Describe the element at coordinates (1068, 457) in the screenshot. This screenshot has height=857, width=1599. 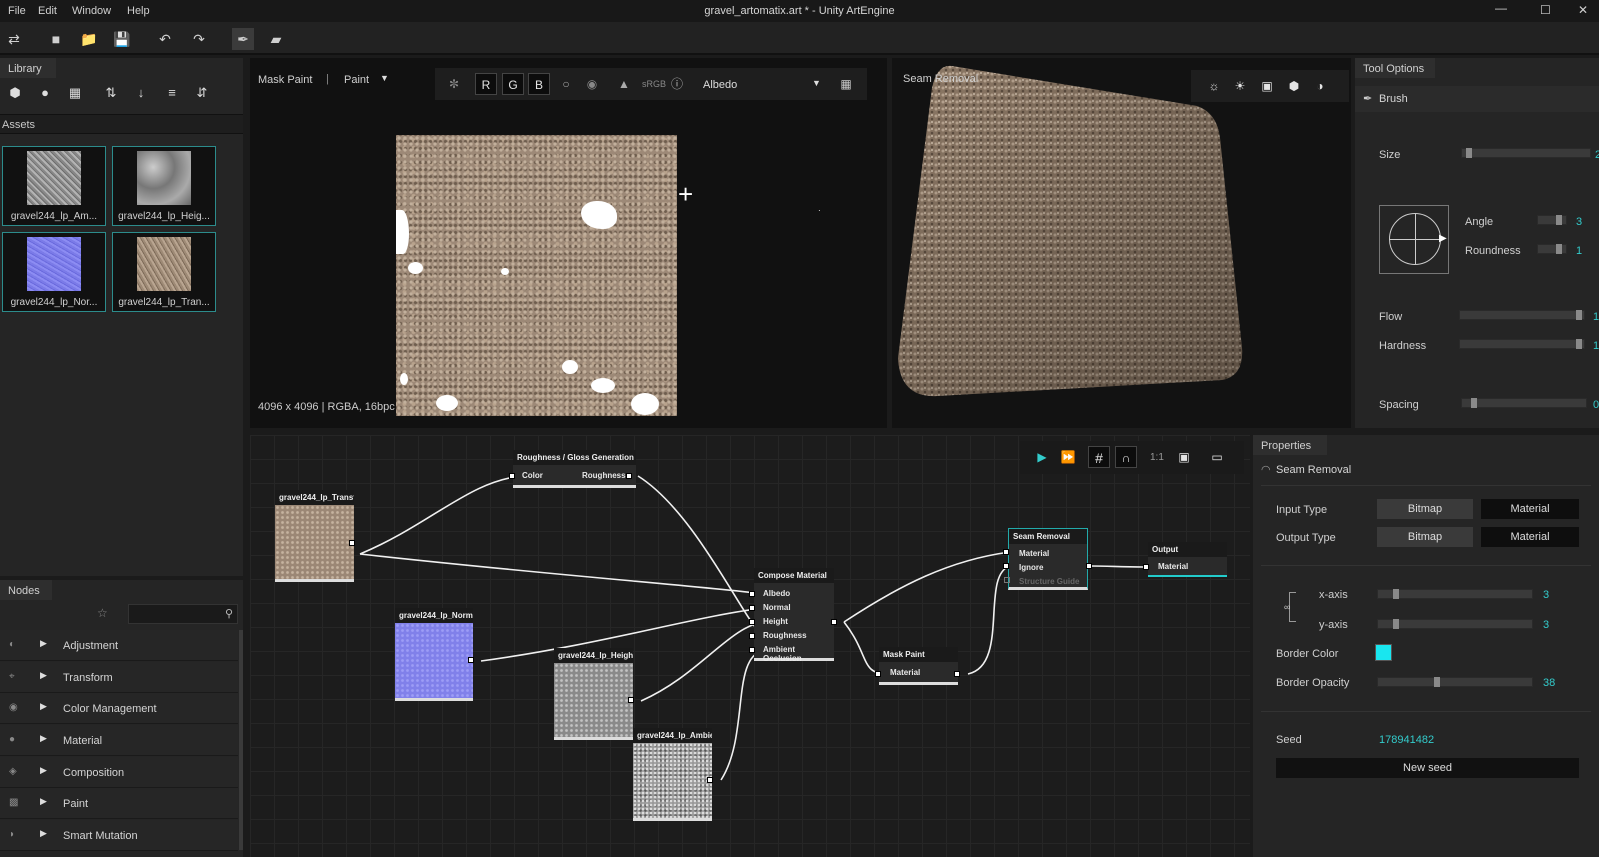
I see `fast-forward-icon: ⏩` at that location.